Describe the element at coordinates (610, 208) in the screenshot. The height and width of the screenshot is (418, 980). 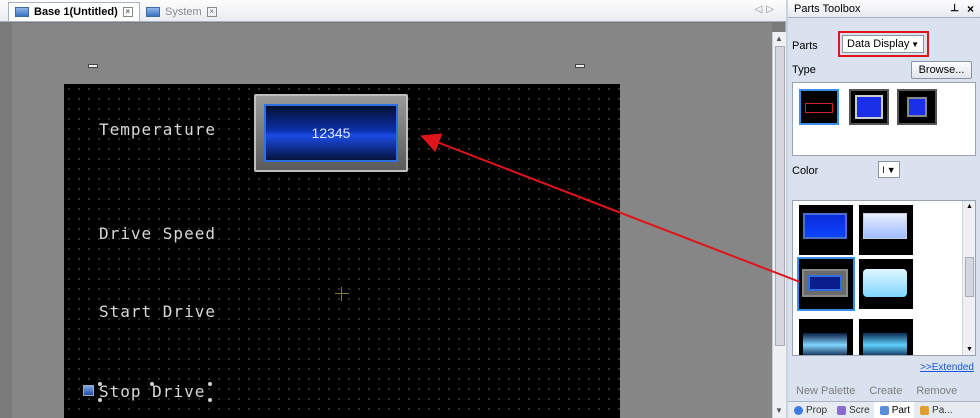
I see `annotation-arrow` at that location.